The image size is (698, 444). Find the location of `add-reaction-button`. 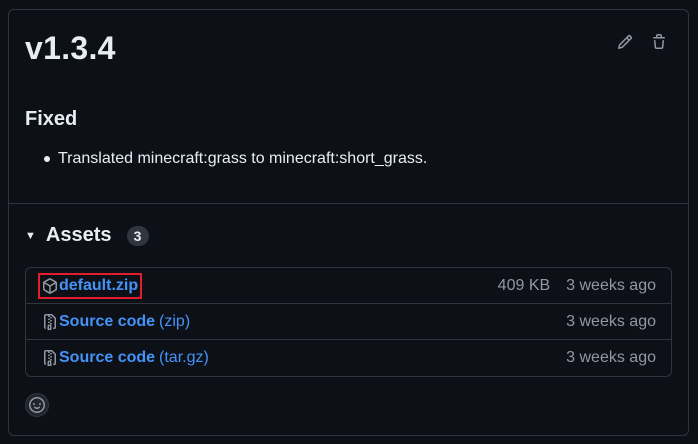

add-reaction-button is located at coordinates (37, 405).